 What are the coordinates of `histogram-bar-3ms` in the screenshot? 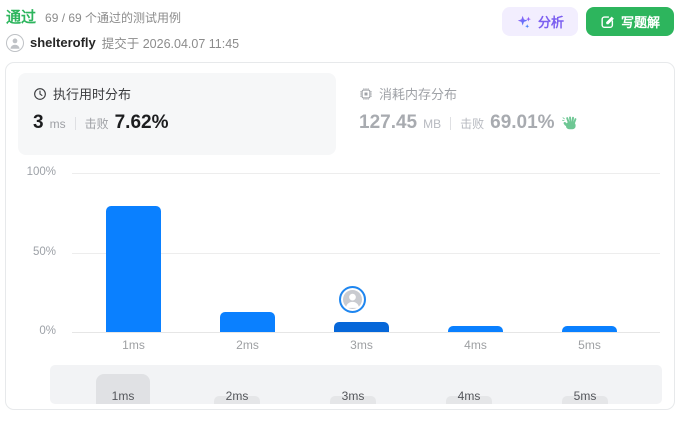 It's located at (361, 327).